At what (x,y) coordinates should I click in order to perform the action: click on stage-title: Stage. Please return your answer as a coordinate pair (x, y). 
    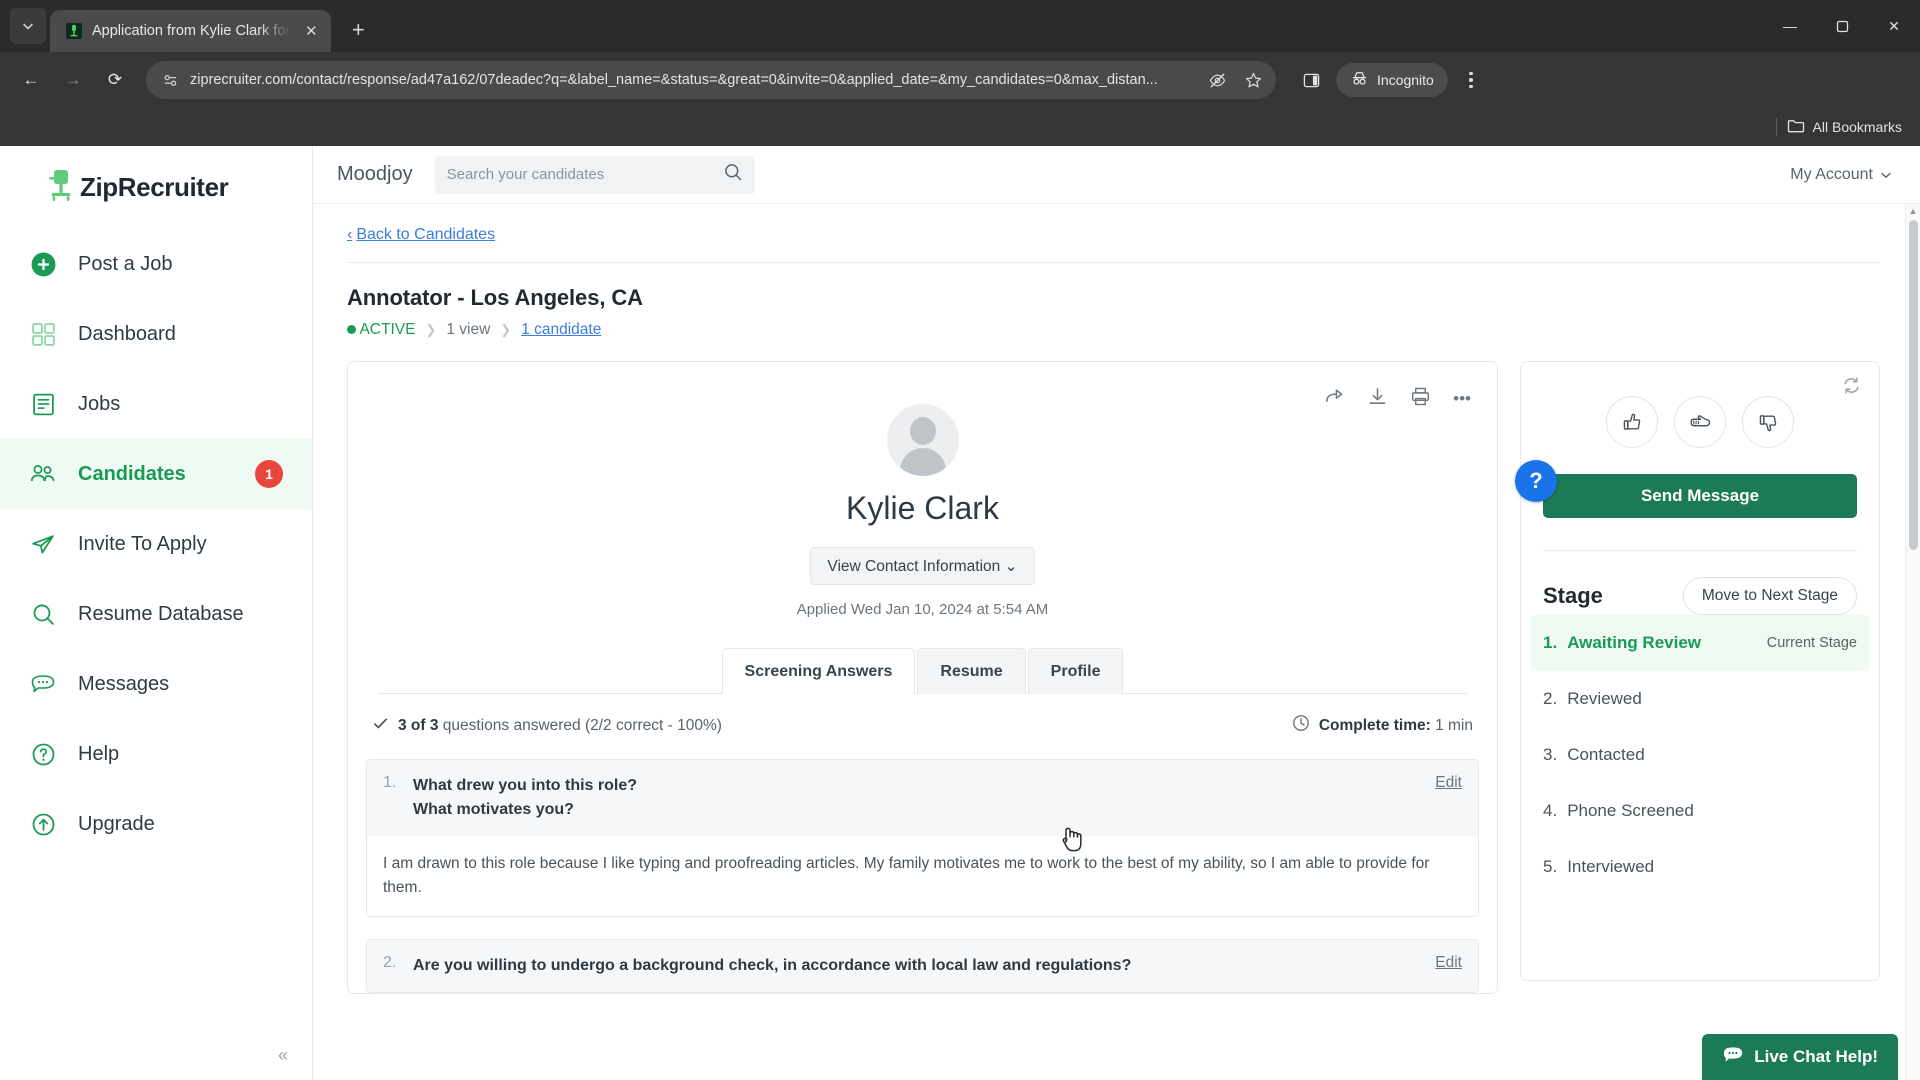
    Looking at the image, I should click on (1573, 595).